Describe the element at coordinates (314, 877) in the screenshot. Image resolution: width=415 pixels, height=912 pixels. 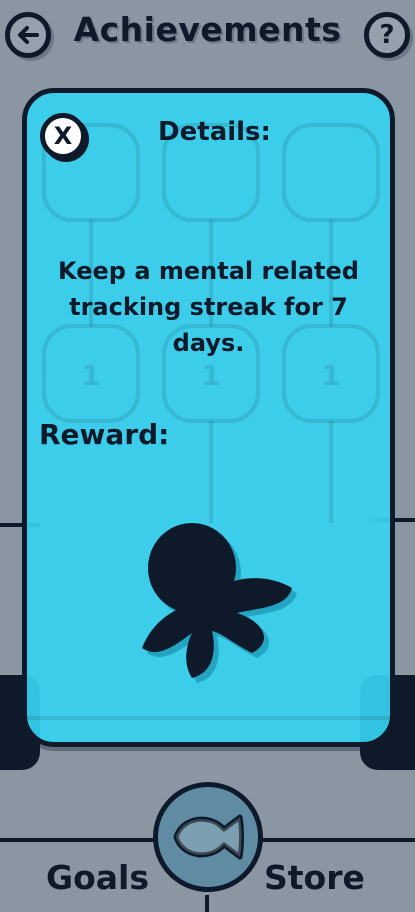
I see `store-tab: Store` at that location.